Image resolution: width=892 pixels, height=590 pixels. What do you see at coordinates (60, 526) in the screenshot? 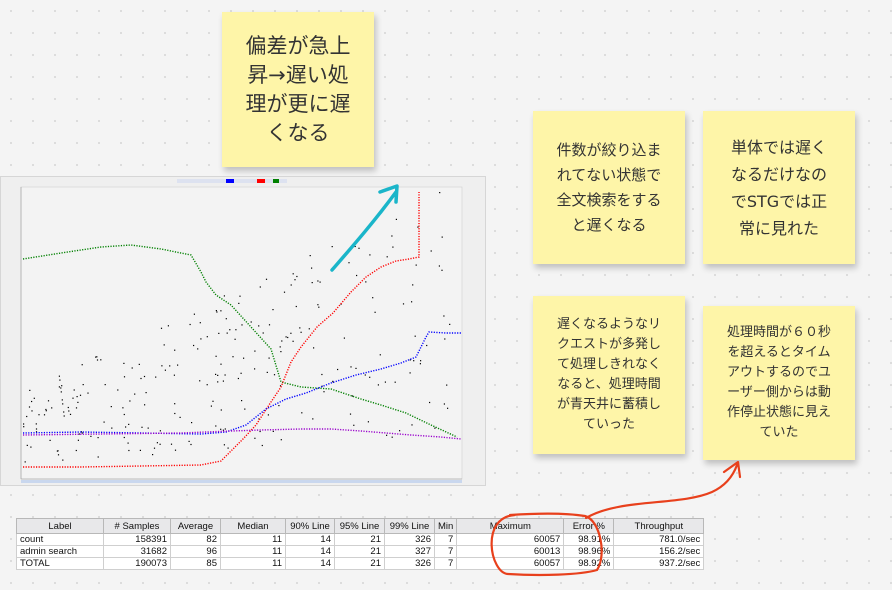
I see `column-header-label: Label` at bounding box center [60, 526].